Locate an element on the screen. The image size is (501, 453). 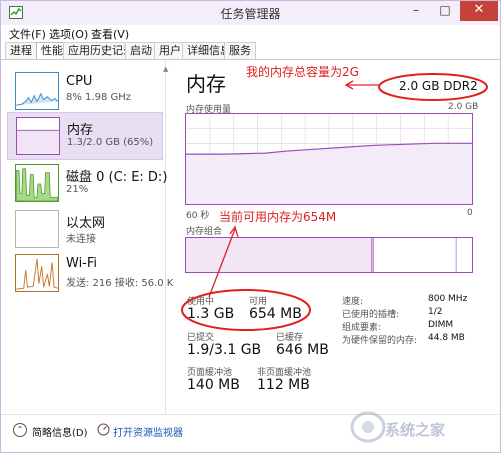
memory-capacity: 2.0 GB DDR2 is located at coordinates (438, 86).